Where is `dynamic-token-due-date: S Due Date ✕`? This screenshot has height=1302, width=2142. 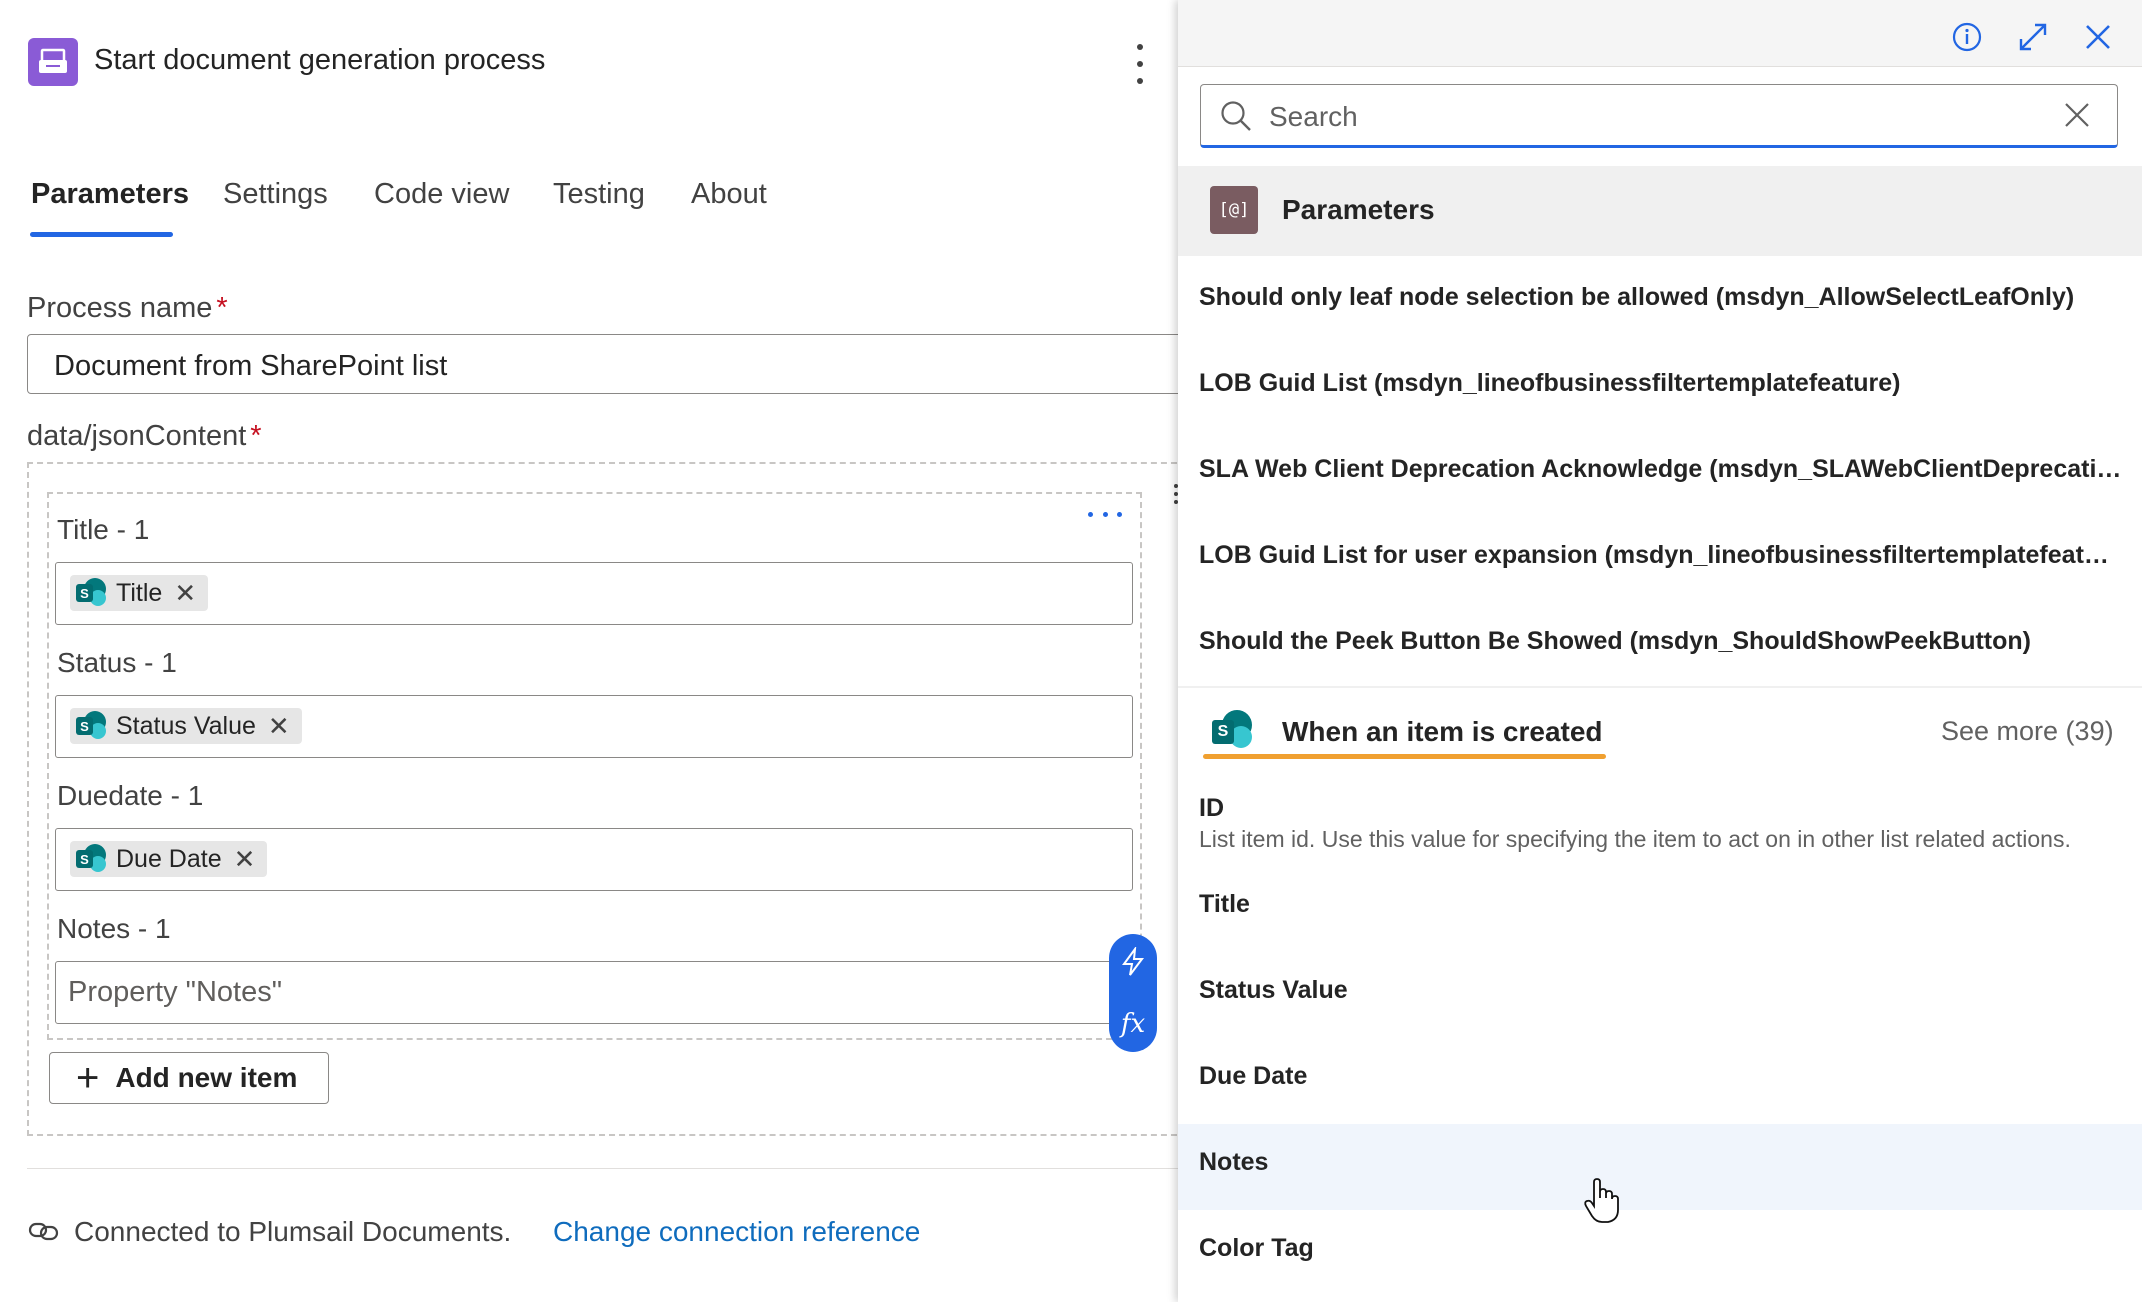 dynamic-token-due-date: S Due Date ✕ is located at coordinates (169, 859).